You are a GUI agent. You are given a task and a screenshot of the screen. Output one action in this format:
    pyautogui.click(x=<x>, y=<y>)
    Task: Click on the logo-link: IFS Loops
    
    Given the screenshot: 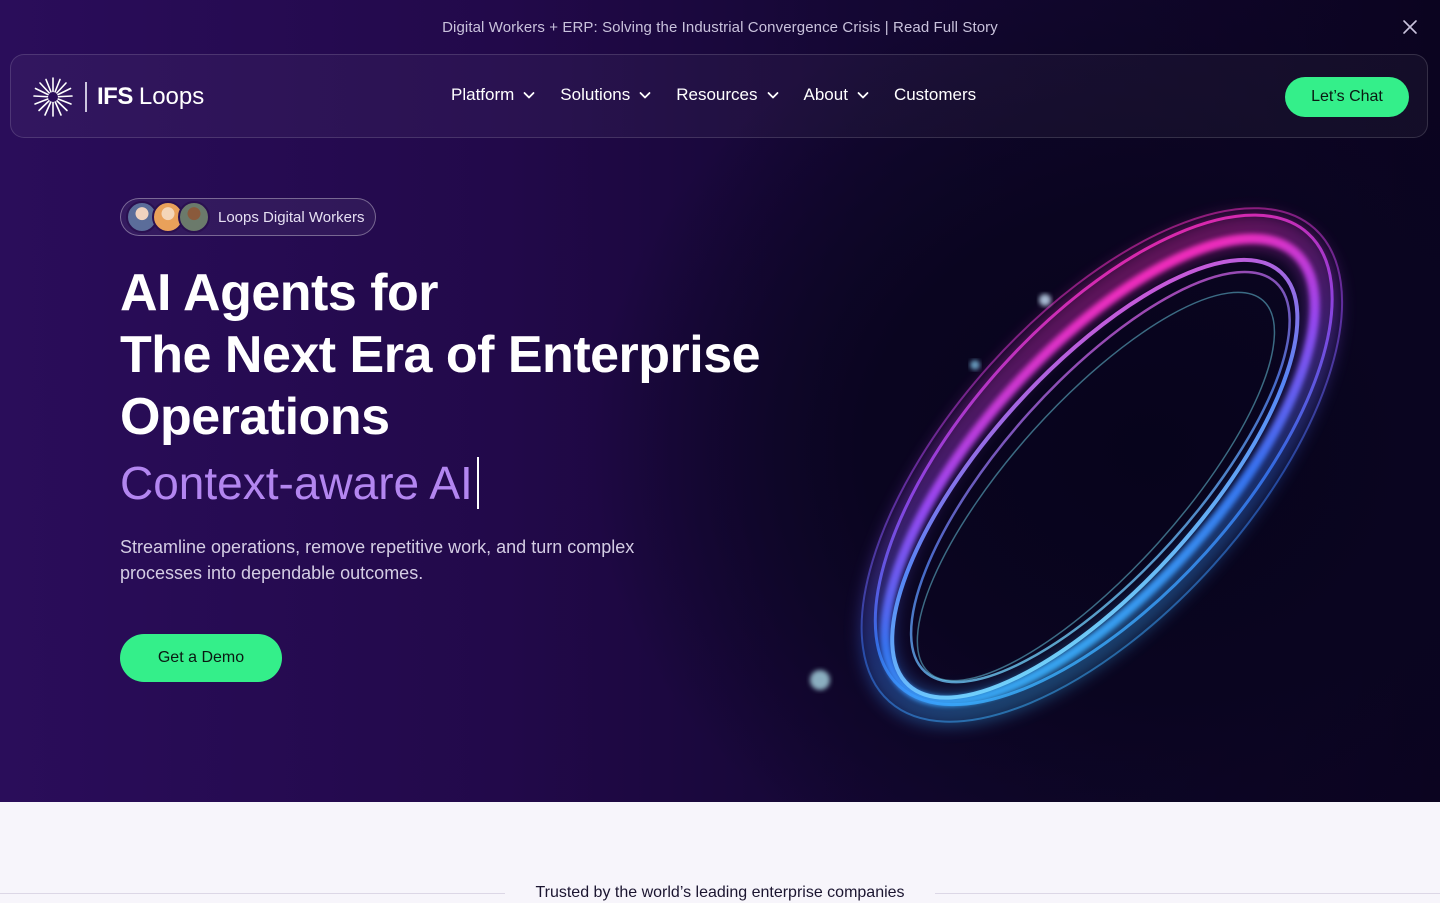 What is the action you would take?
    pyautogui.click(x=117, y=97)
    